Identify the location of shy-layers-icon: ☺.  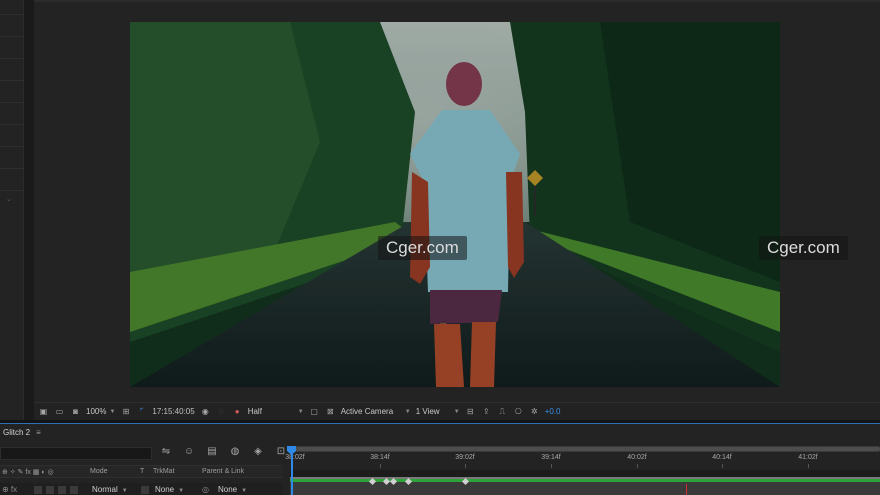
(189, 452).